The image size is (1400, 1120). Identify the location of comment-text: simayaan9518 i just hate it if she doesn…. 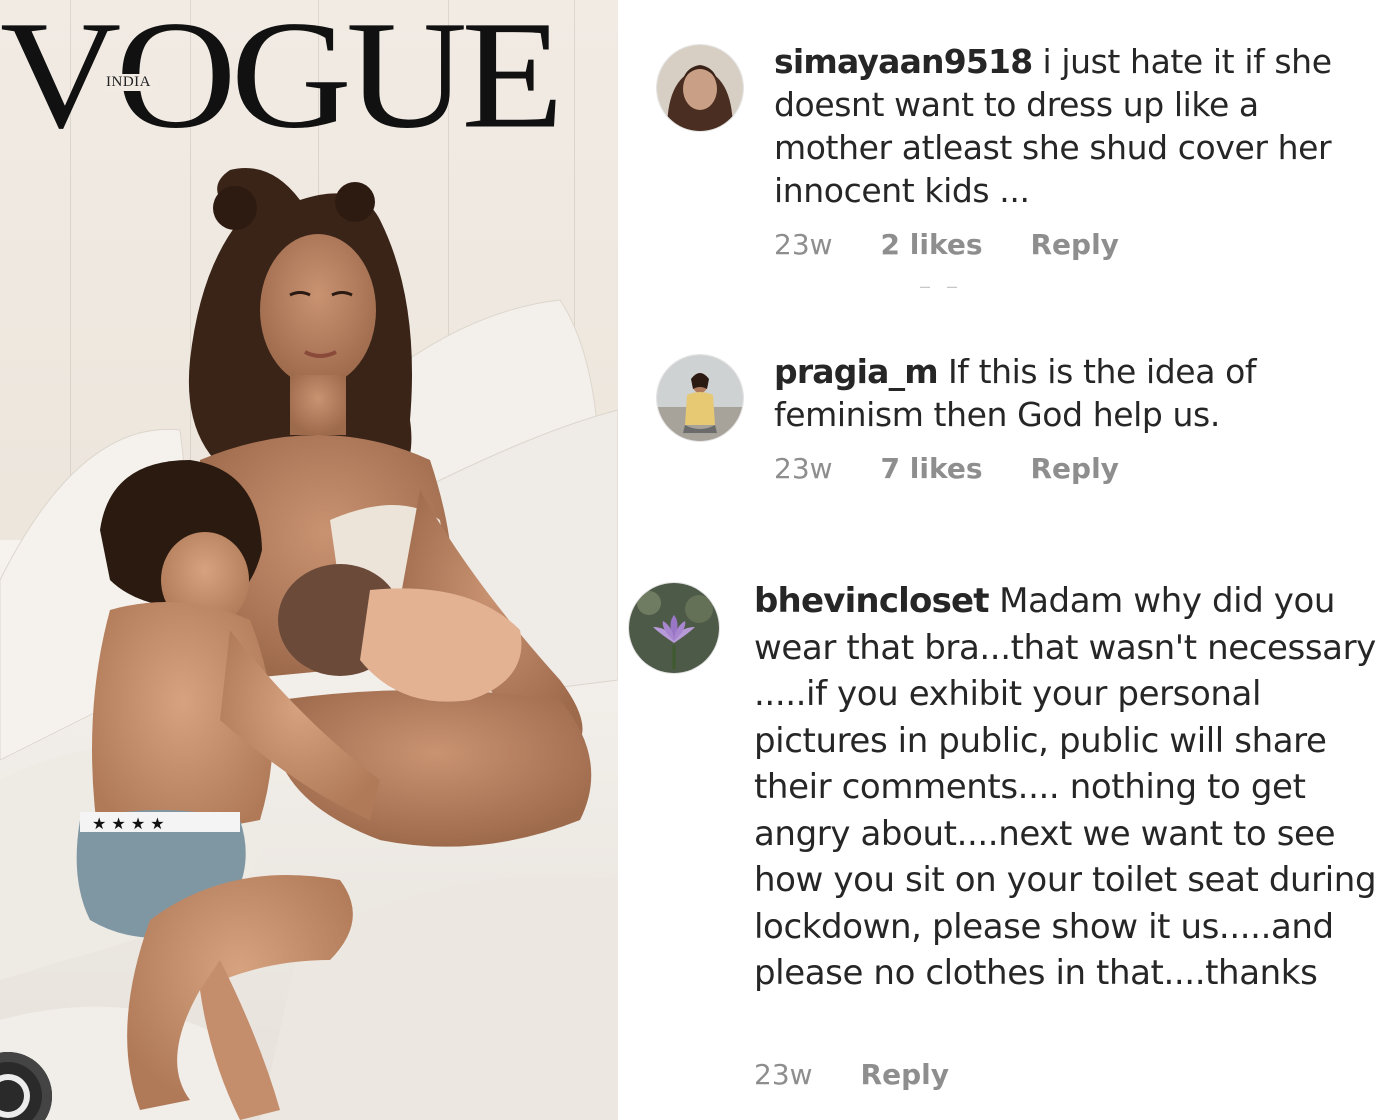
(1074, 126).